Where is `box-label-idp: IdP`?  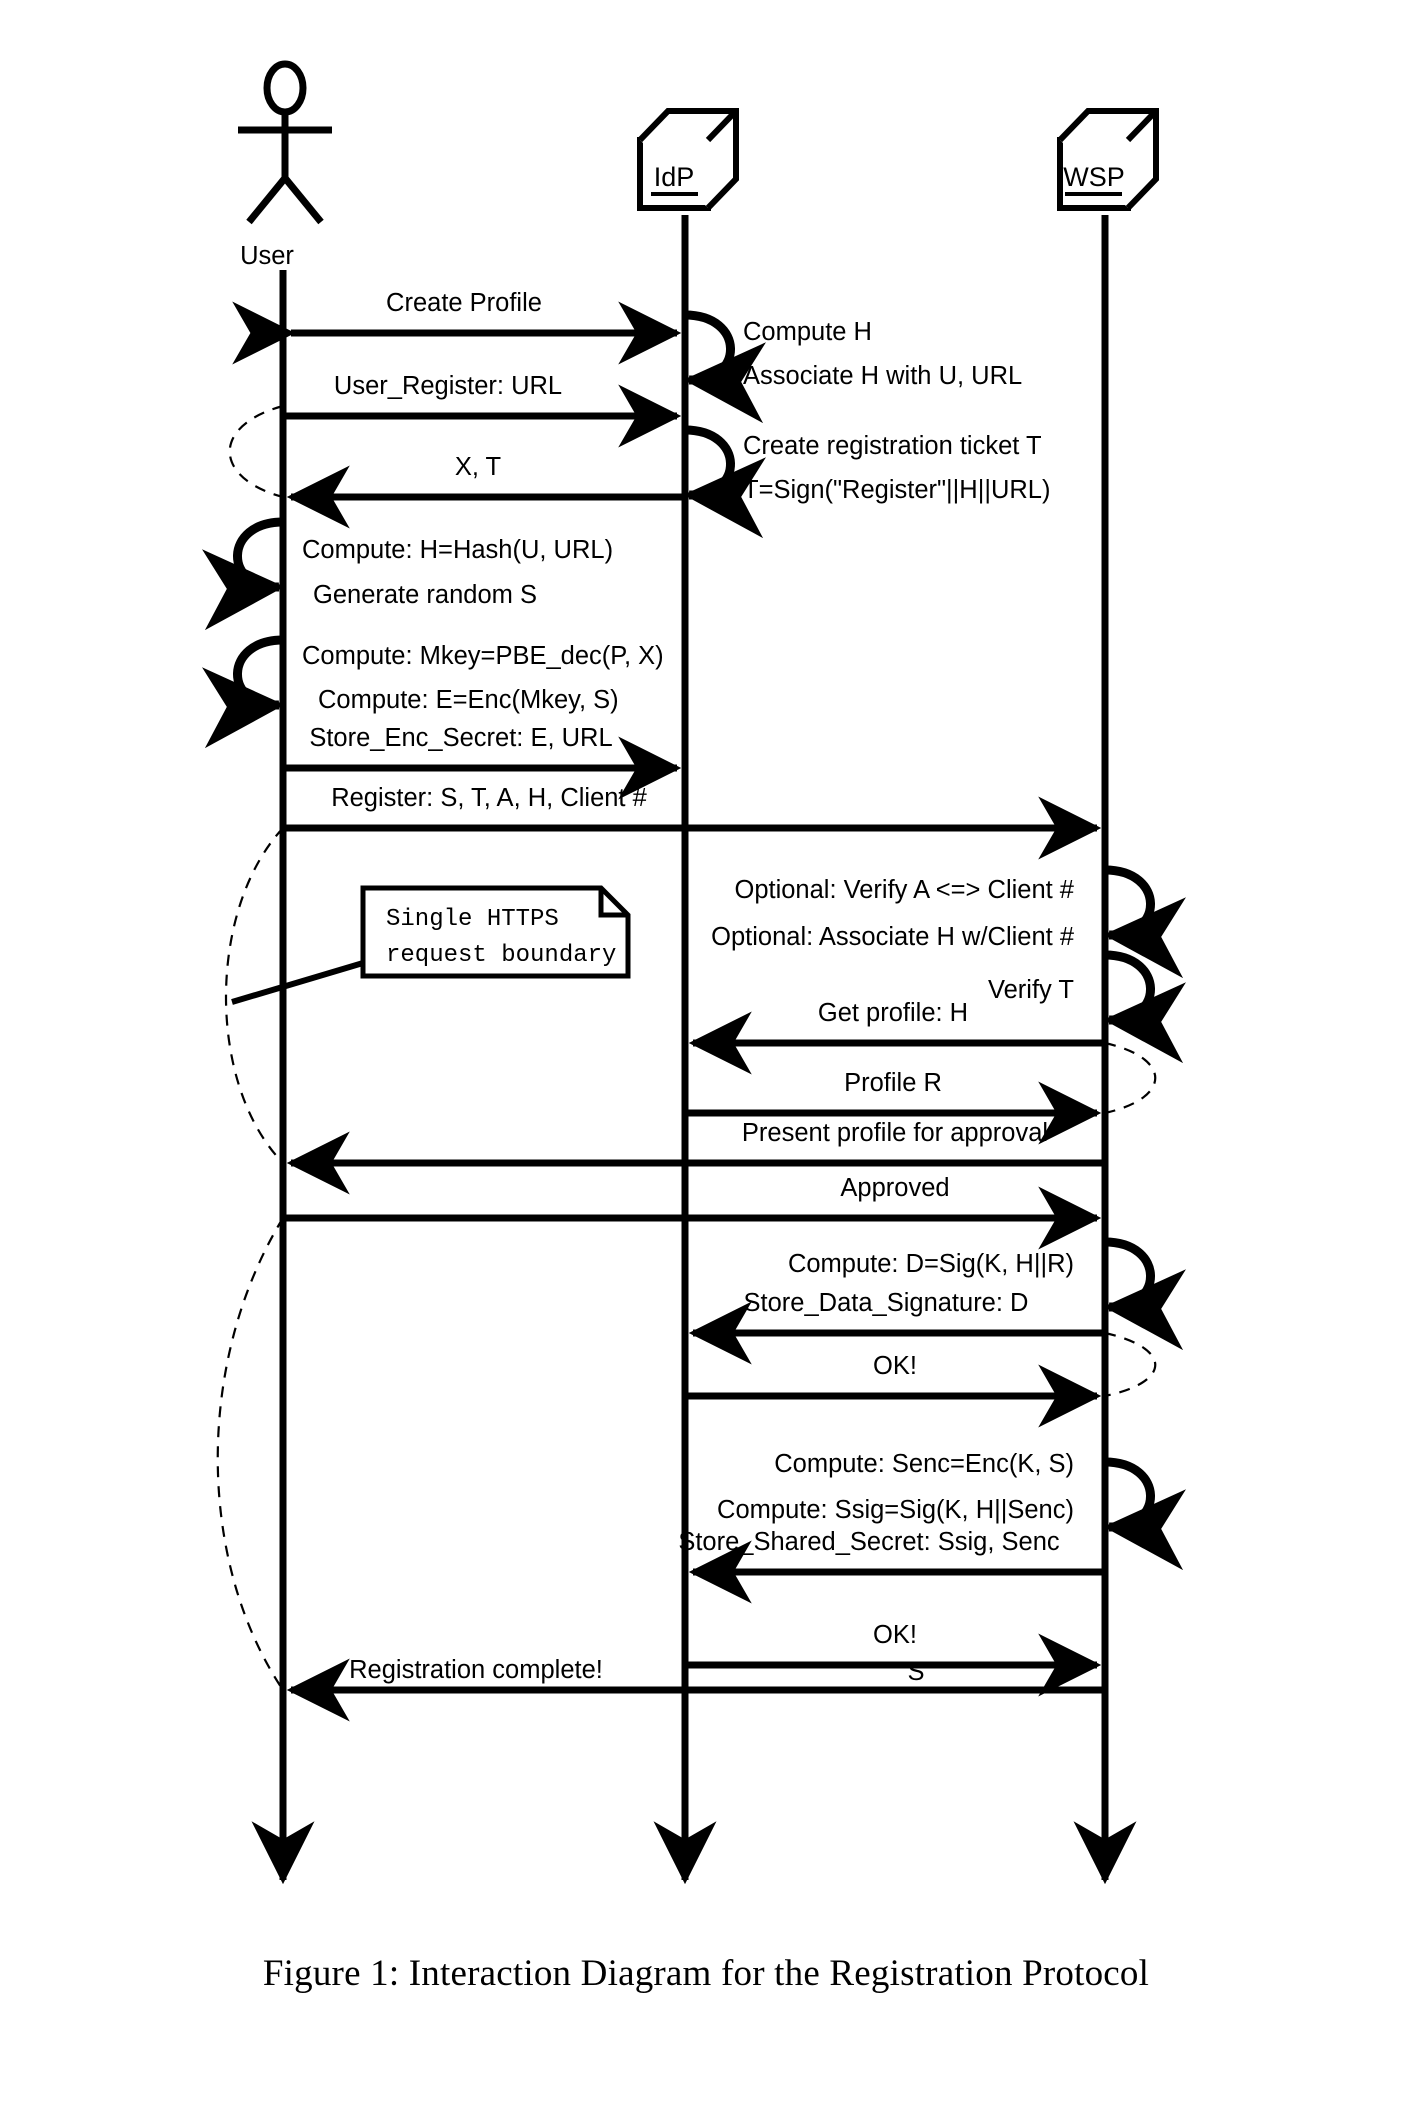
box-label-idp: IdP is located at coordinates (674, 177).